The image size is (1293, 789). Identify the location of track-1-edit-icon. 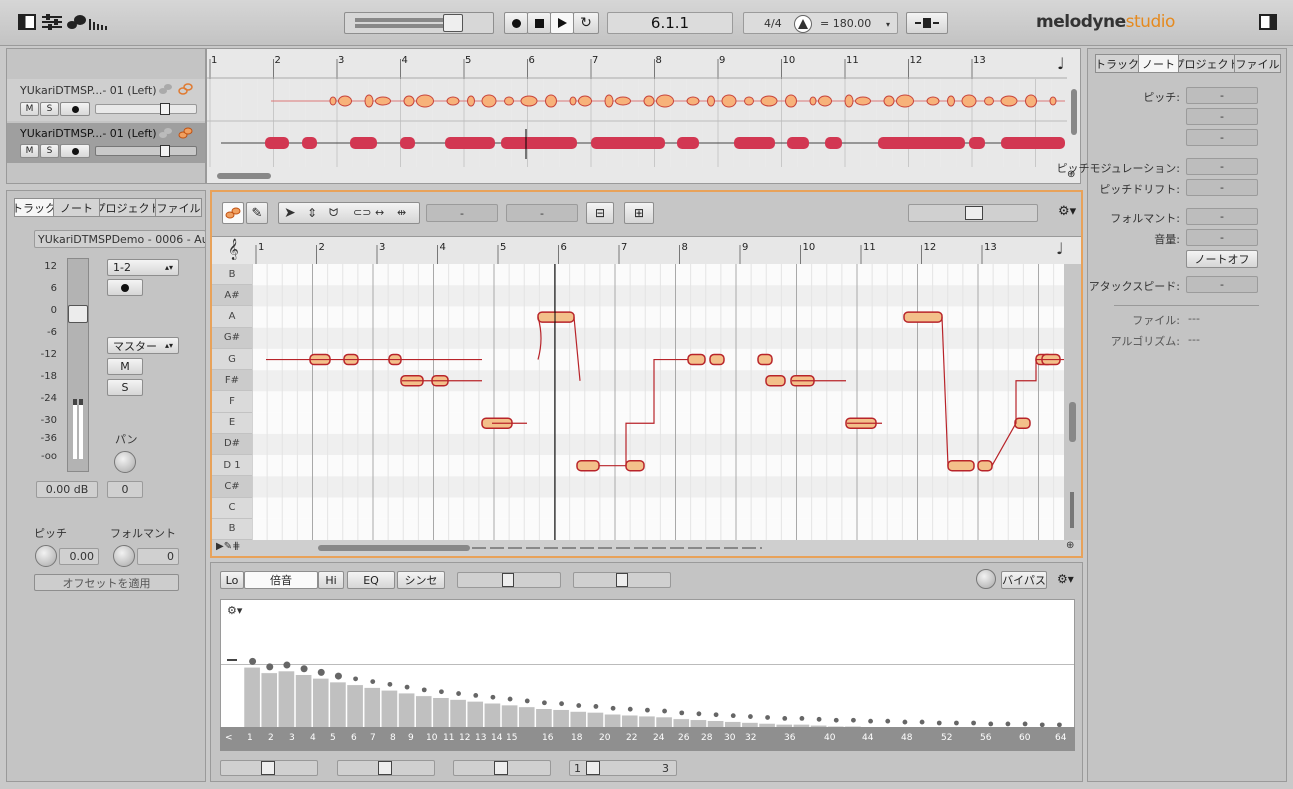
(165, 89).